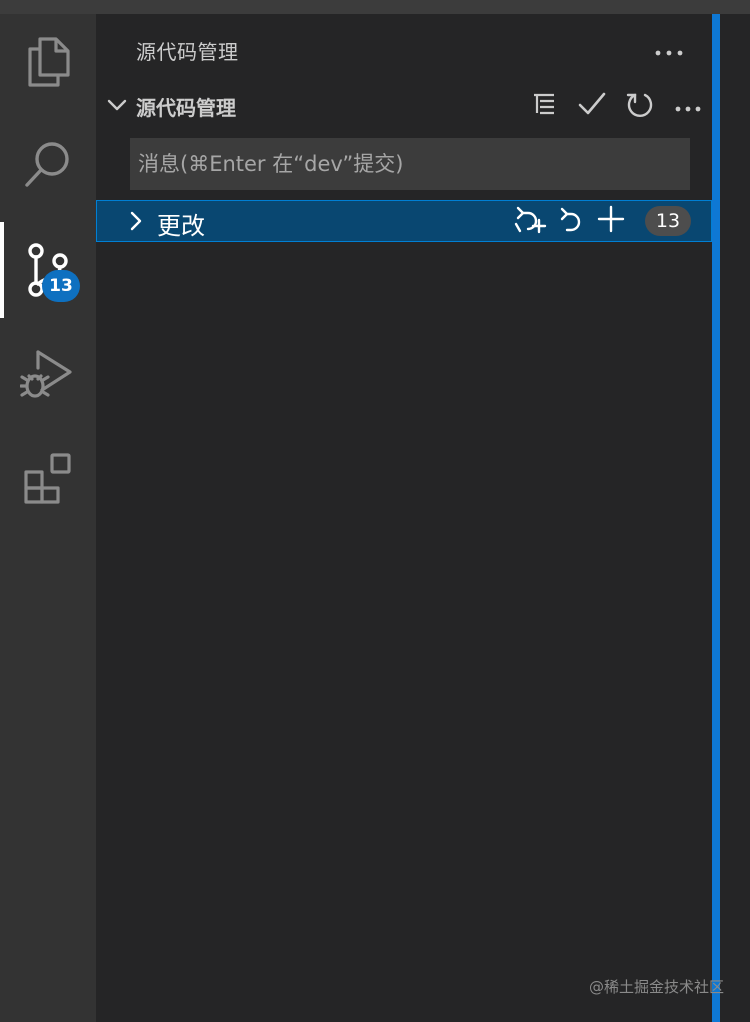 The height and width of the screenshot is (1022, 750). I want to click on title-bar-strip, so click(375, 7).